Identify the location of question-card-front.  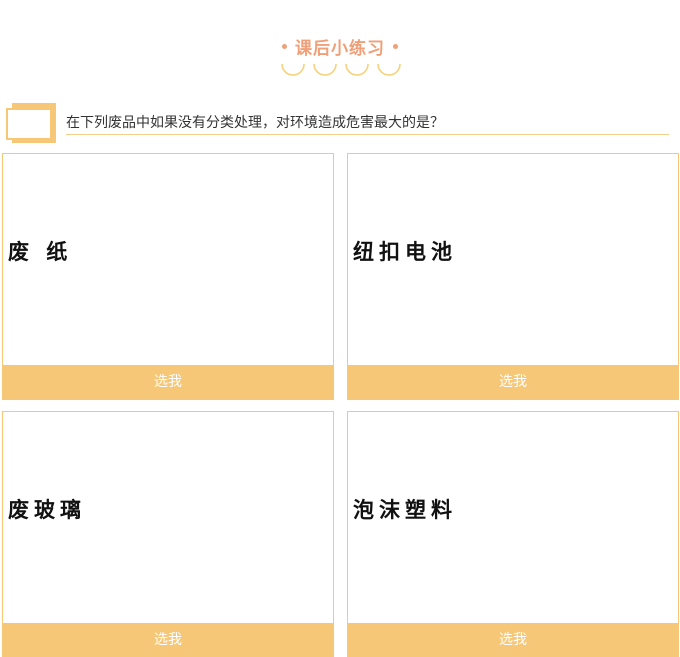
(29, 124).